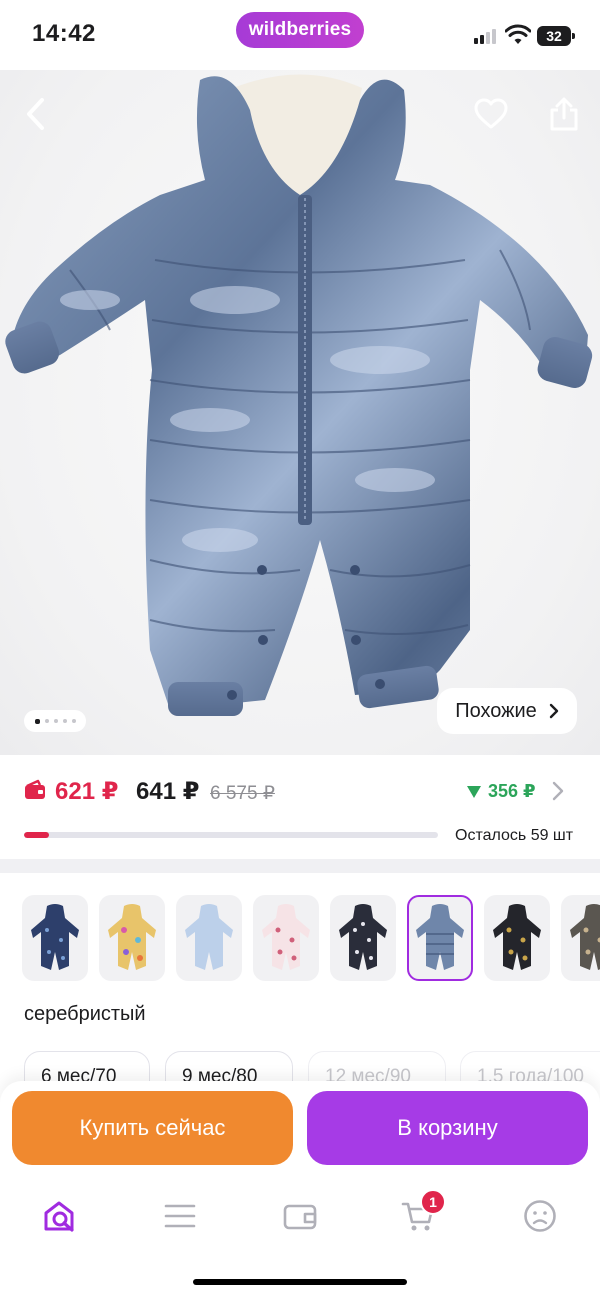 The height and width of the screenshot is (1297, 600). What do you see at coordinates (87, 791) in the screenshot?
I see `wallet-price: 621 ₽` at bounding box center [87, 791].